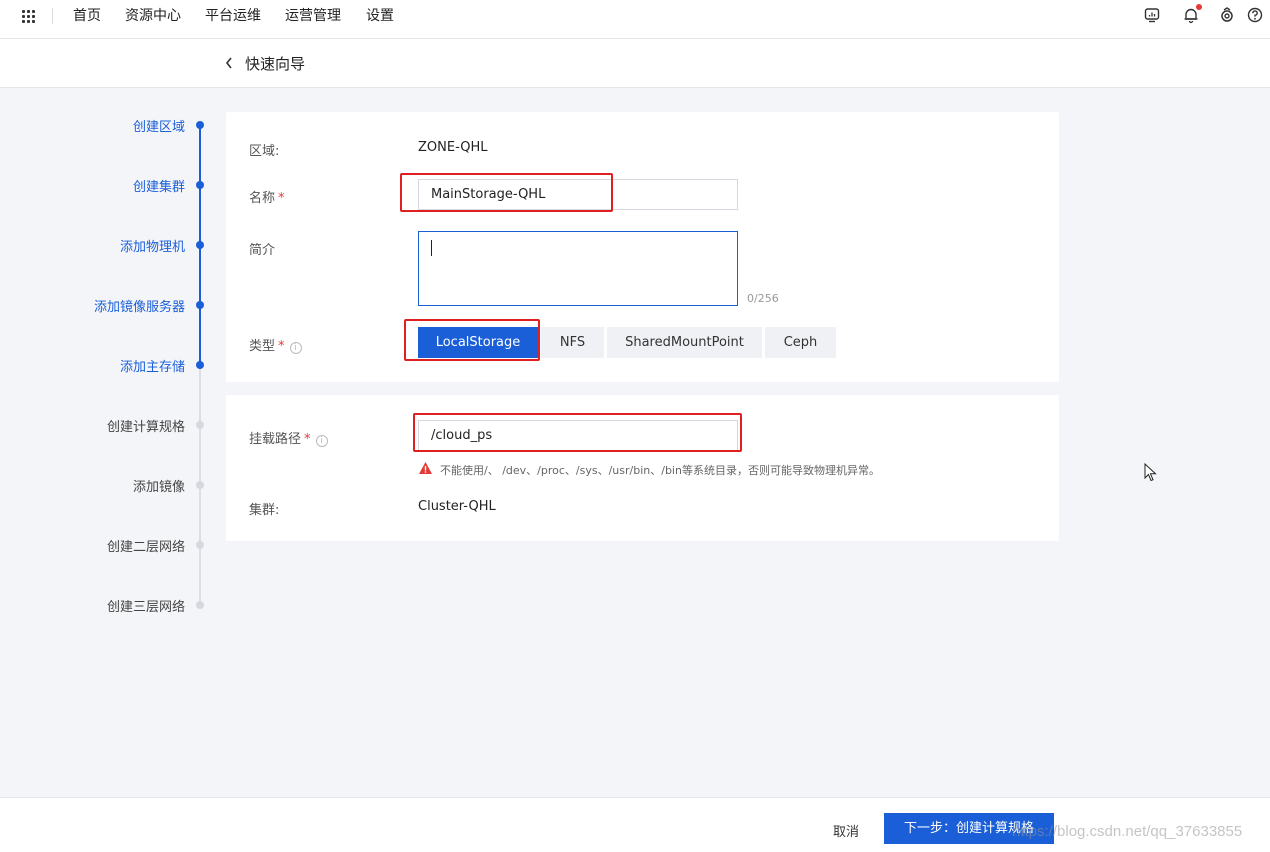 The height and width of the screenshot is (852, 1270). Describe the element at coordinates (229, 63) in the screenshot. I see `chevron-left-icon` at that location.